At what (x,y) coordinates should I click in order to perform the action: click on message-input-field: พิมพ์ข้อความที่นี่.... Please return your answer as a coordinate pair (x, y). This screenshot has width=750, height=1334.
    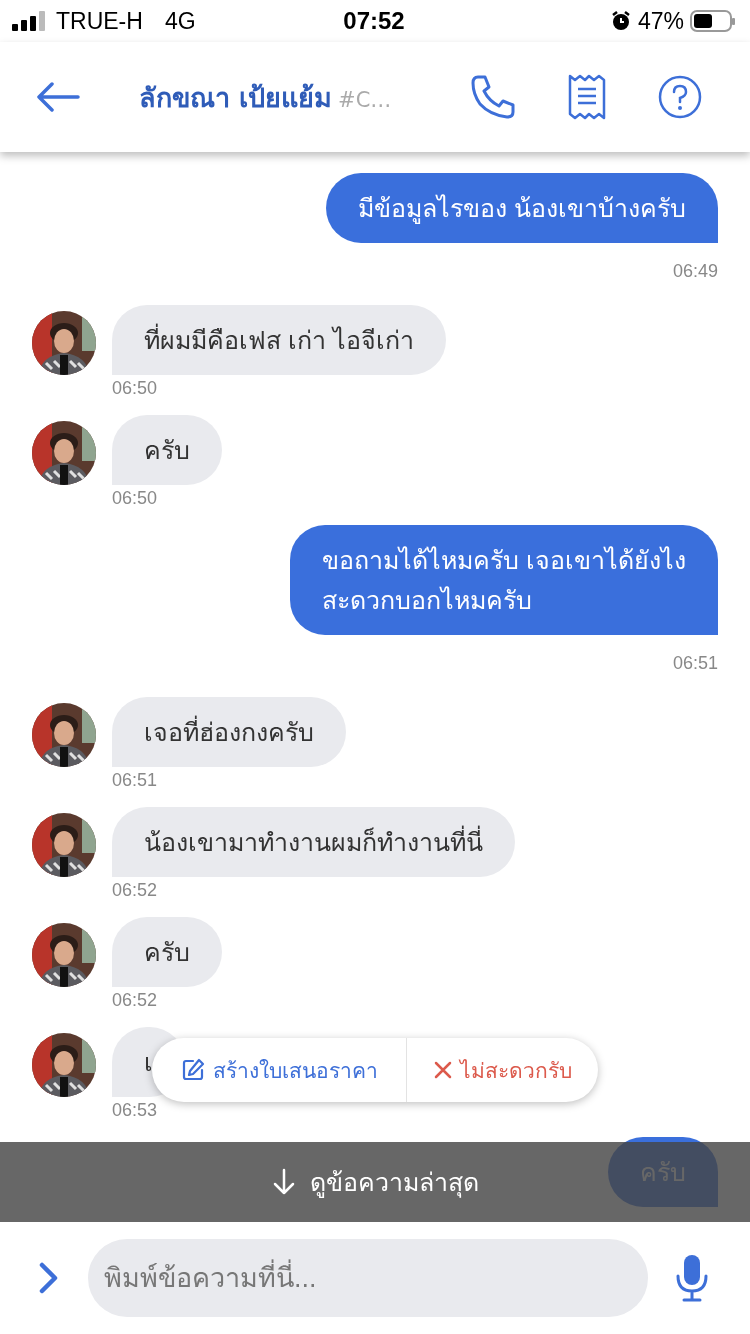
    Looking at the image, I should click on (368, 1278).